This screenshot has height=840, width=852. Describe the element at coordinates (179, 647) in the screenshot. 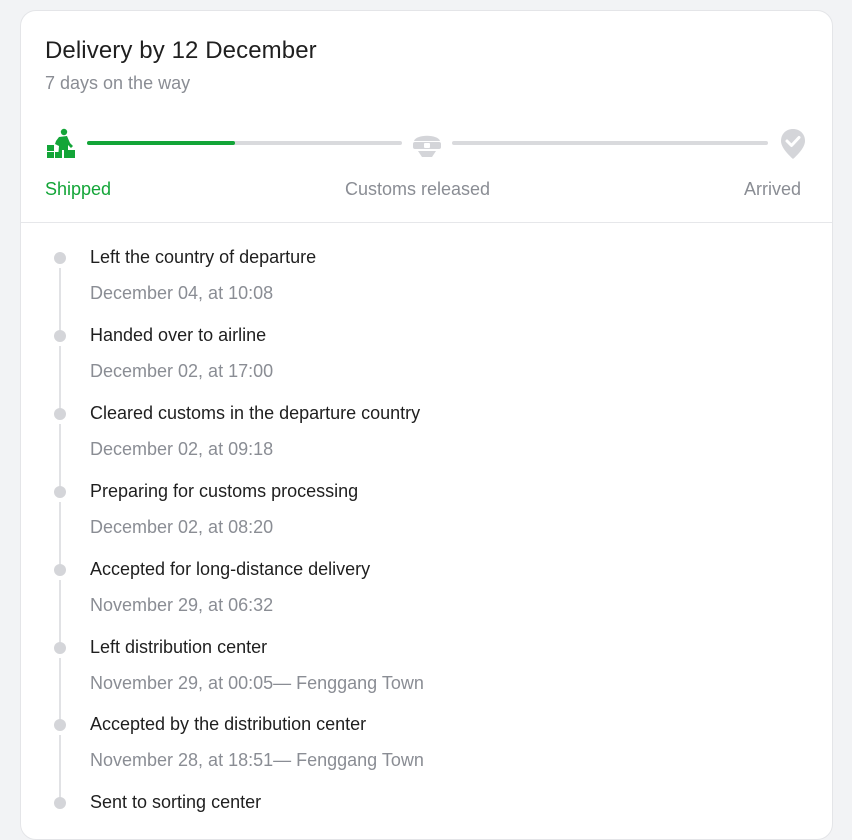

I see `event-title: Left distribution center` at that location.